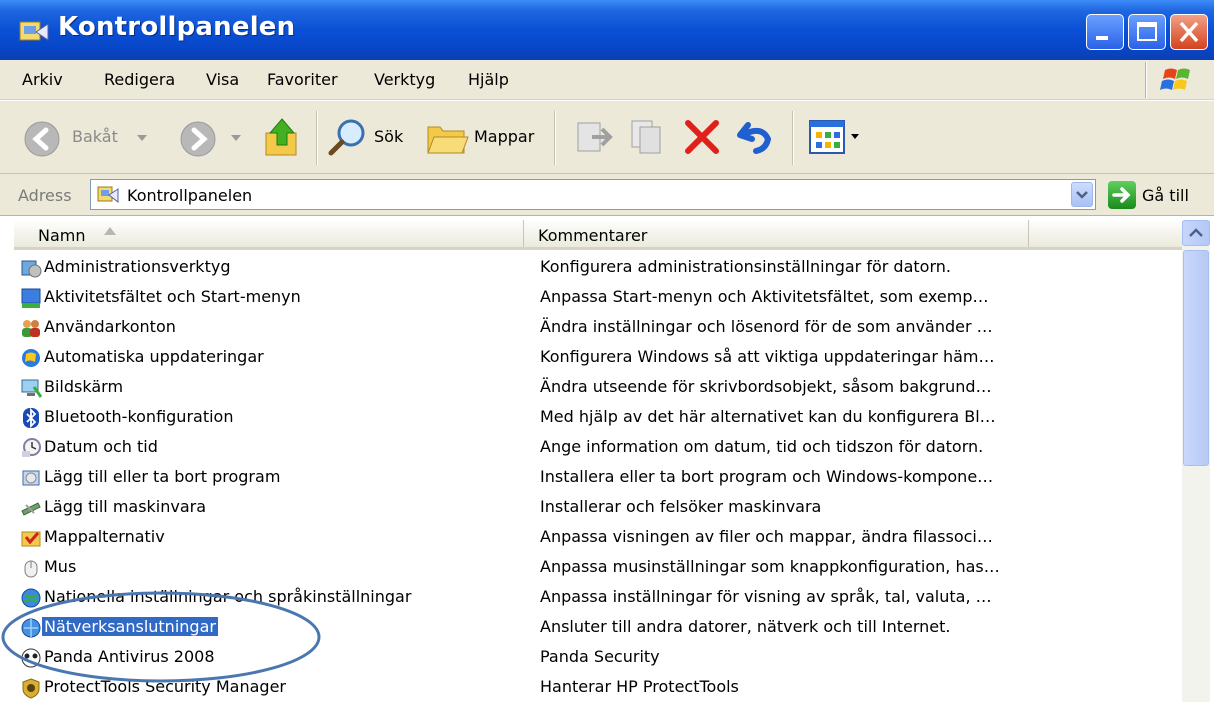  Describe the element at coordinates (45, 195) in the screenshot. I see `address-label: Adress` at that location.